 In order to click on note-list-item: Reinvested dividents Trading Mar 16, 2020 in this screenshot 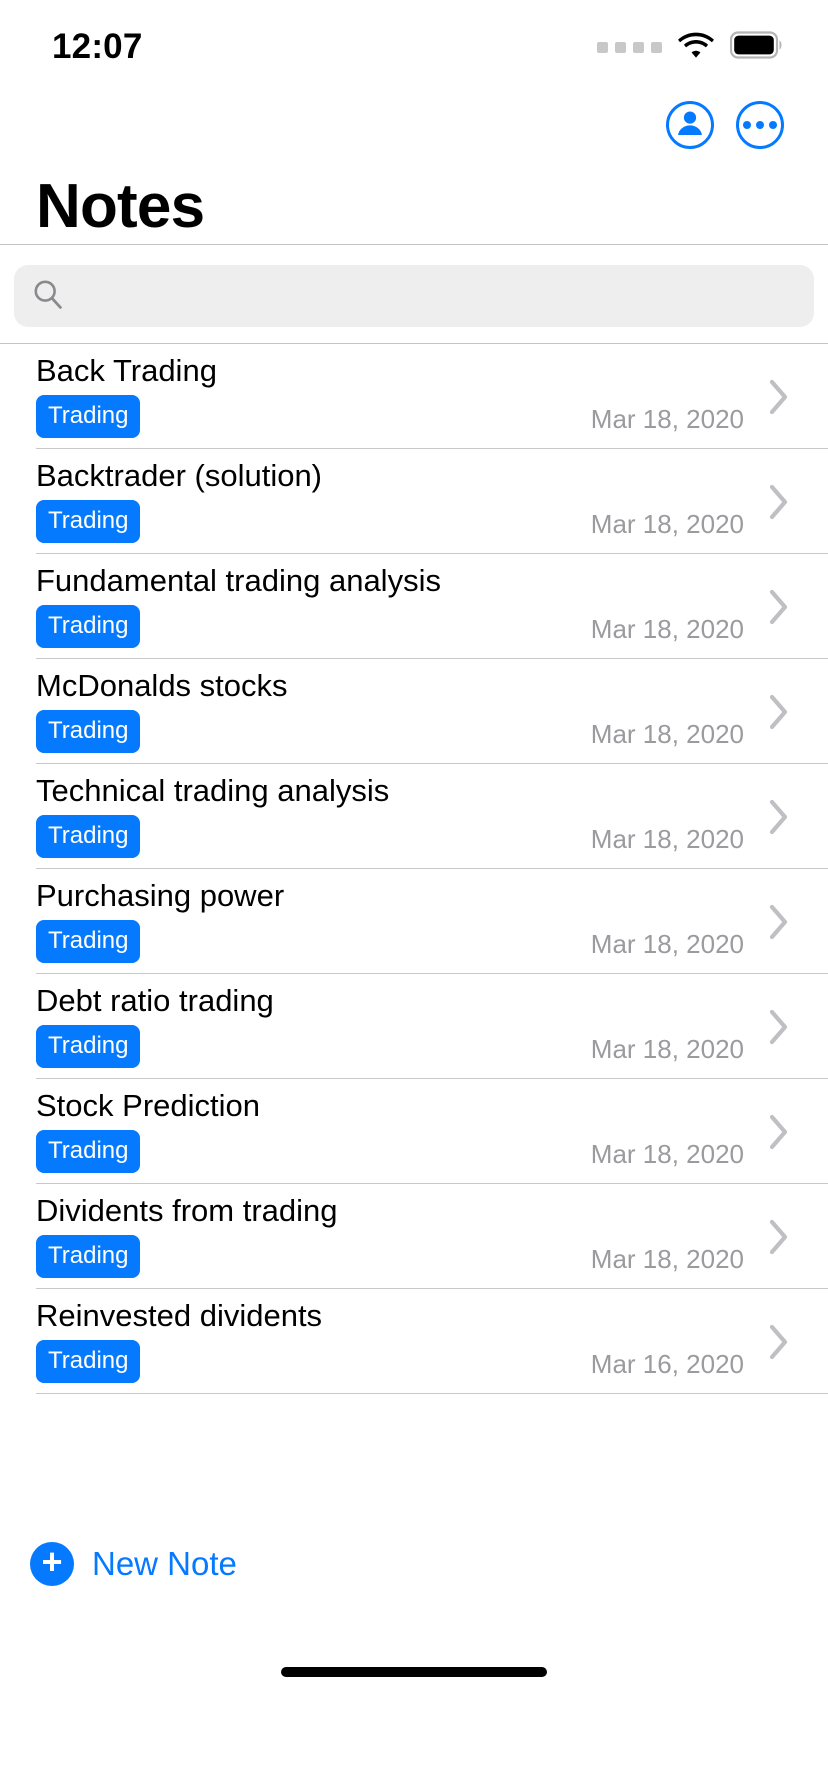, I will do `click(414, 1341)`.